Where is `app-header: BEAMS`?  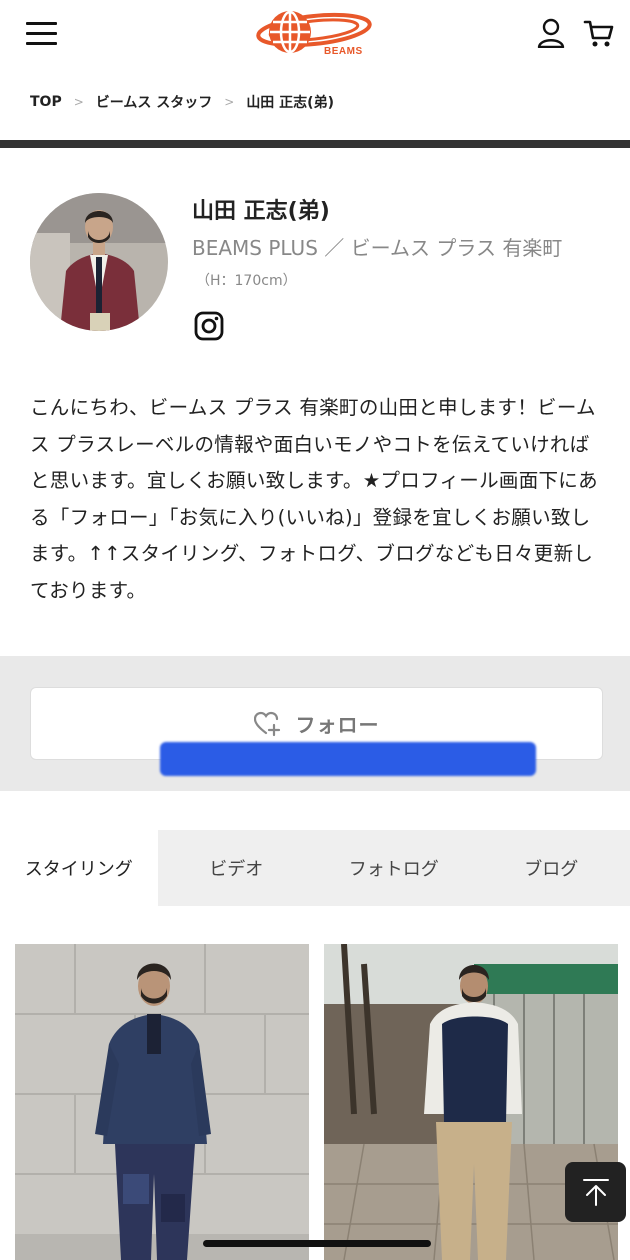
app-header: BEAMS is located at coordinates (315, 35).